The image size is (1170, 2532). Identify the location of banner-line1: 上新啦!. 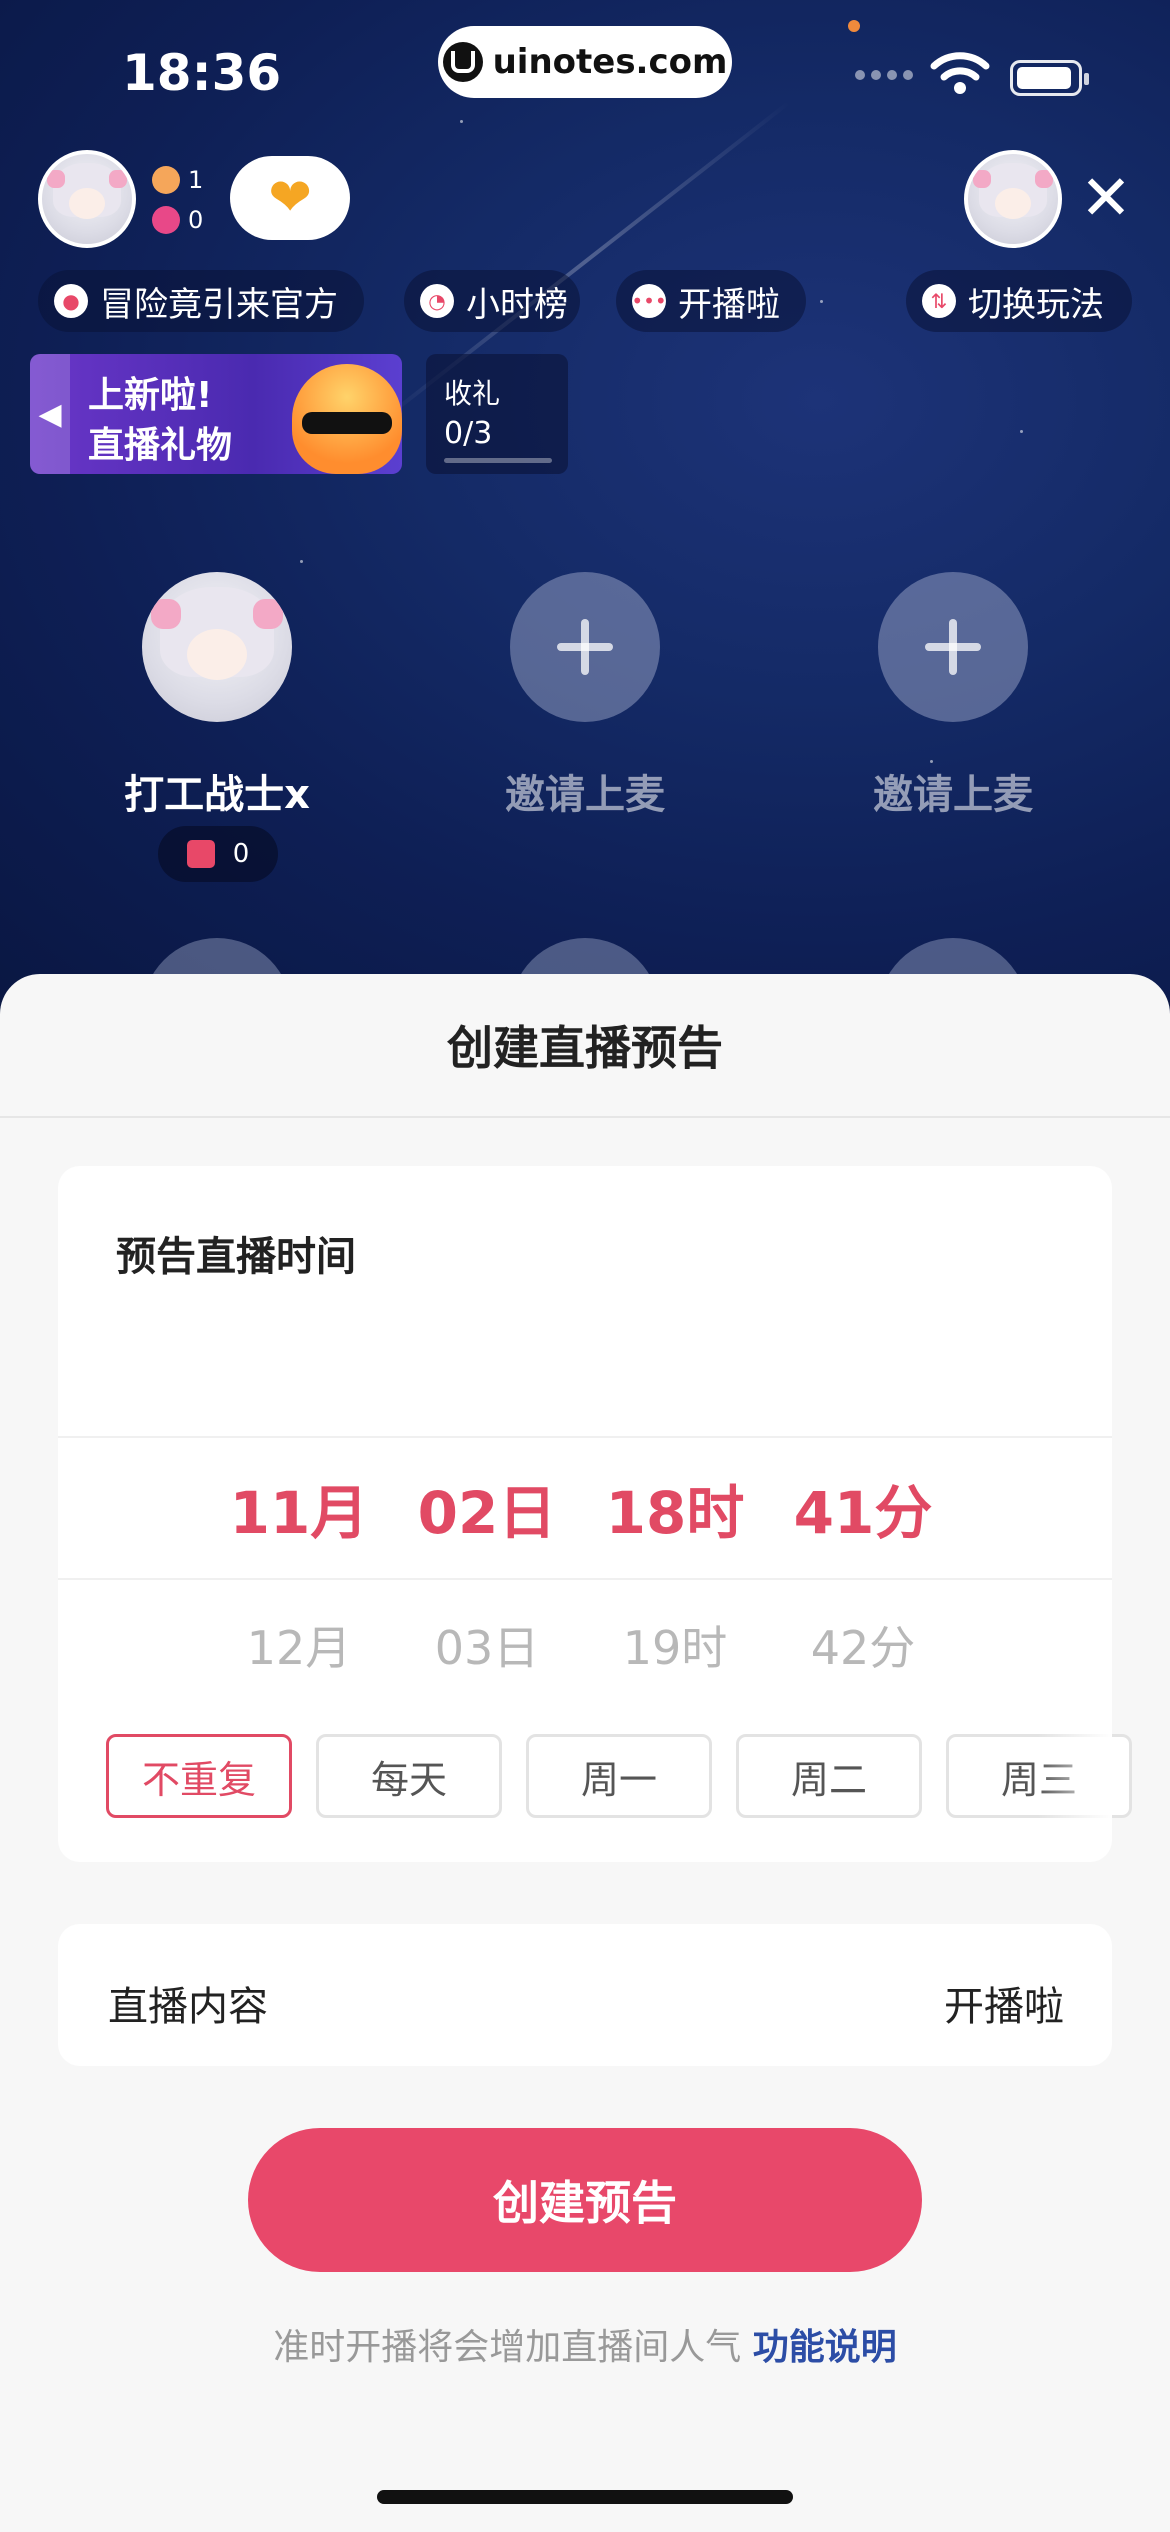
(150, 395).